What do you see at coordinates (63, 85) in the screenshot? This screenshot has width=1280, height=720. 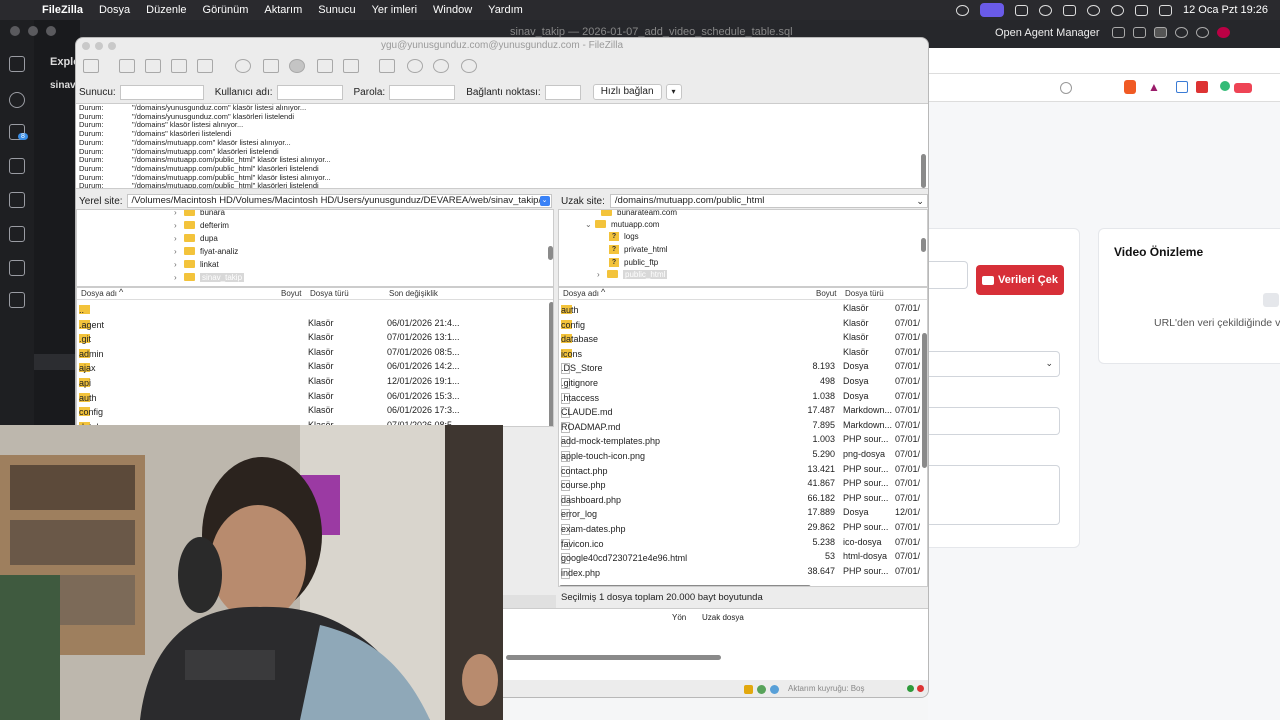 I see `explorer-folder: sinav` at bounding box center [63, 85].